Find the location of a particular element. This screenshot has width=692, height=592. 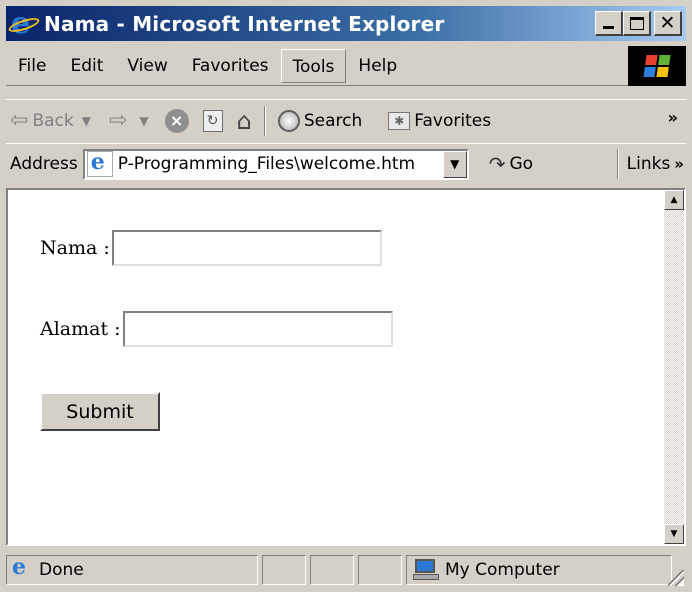

forward-button: ⇨ ▼ is located at coordinates (129, 121).